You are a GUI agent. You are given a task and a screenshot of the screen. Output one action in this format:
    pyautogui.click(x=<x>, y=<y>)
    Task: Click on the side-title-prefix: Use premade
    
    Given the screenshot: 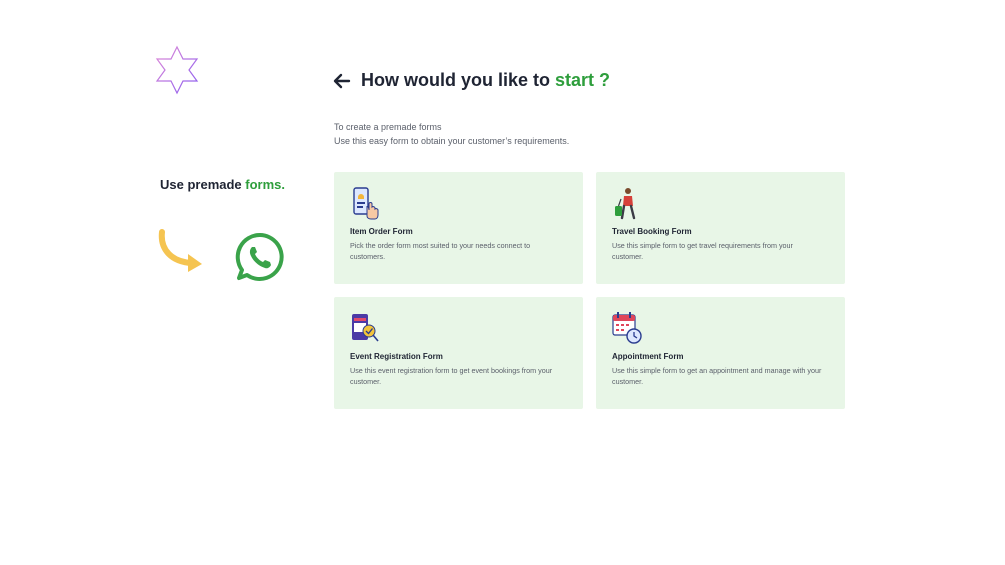 What is the action you would take?
    pyautogui.click(x=203, y=184)
    